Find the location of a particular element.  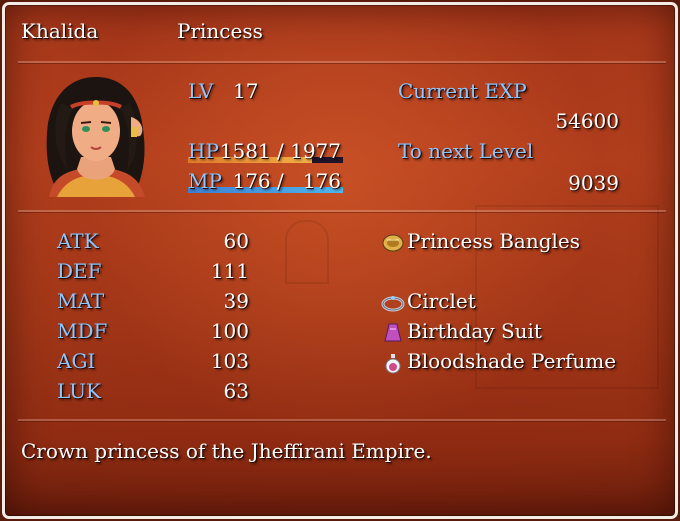

equip-name: Birthday Suit is located at coordinates (474, 331).